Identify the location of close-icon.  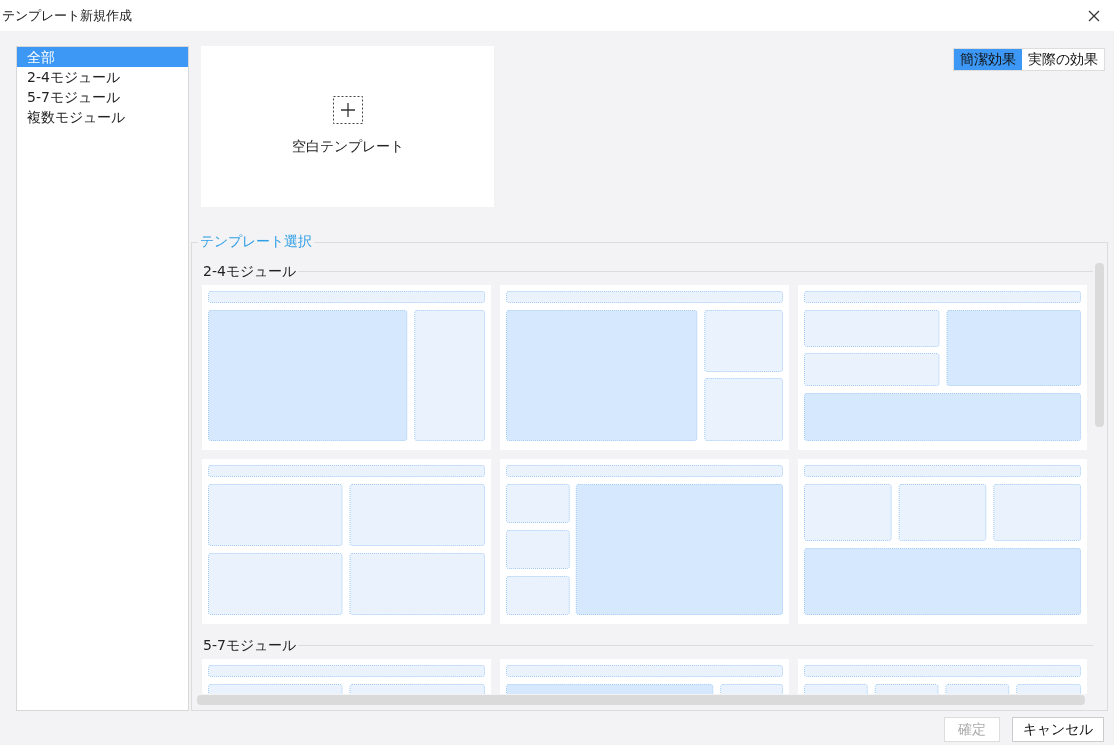
(1094, 15).